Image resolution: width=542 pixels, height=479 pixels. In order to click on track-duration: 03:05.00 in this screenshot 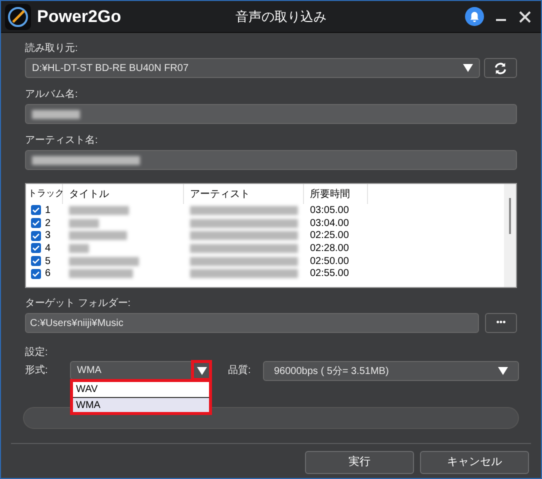, I will do `click(329, 211)`.